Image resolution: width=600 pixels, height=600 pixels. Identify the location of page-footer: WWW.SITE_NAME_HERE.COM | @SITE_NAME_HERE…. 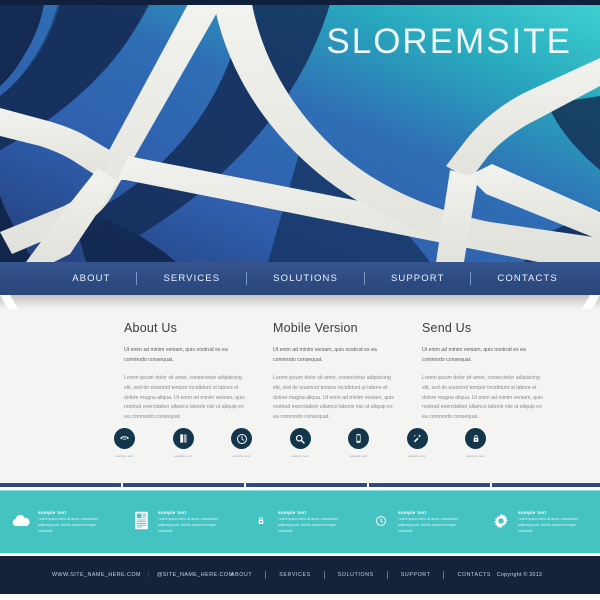
(300, 575).